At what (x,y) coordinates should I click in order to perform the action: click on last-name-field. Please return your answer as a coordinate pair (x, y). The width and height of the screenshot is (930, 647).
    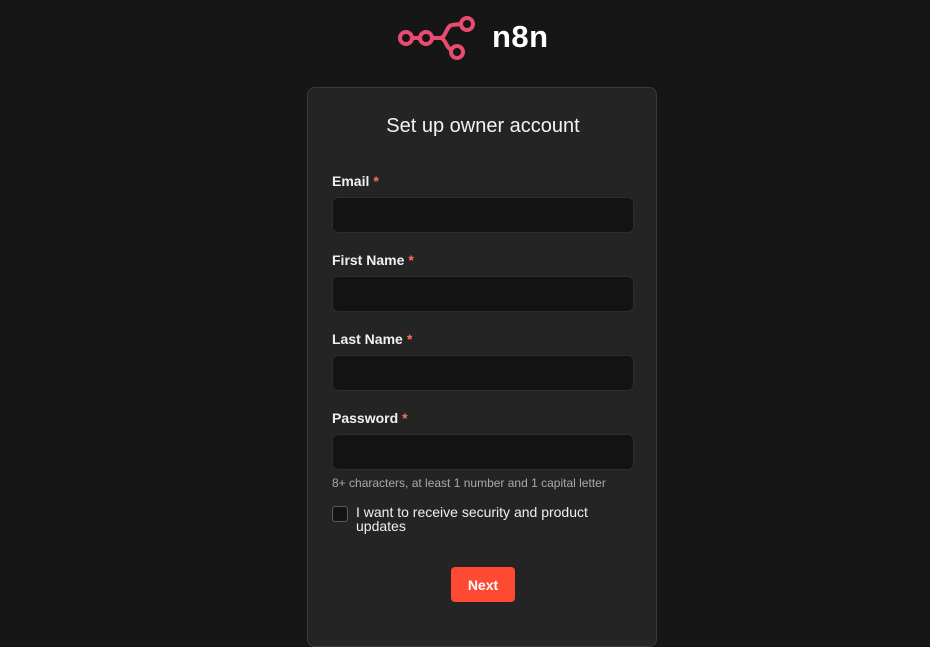
    Looking at the image, I should click on (483, 373).